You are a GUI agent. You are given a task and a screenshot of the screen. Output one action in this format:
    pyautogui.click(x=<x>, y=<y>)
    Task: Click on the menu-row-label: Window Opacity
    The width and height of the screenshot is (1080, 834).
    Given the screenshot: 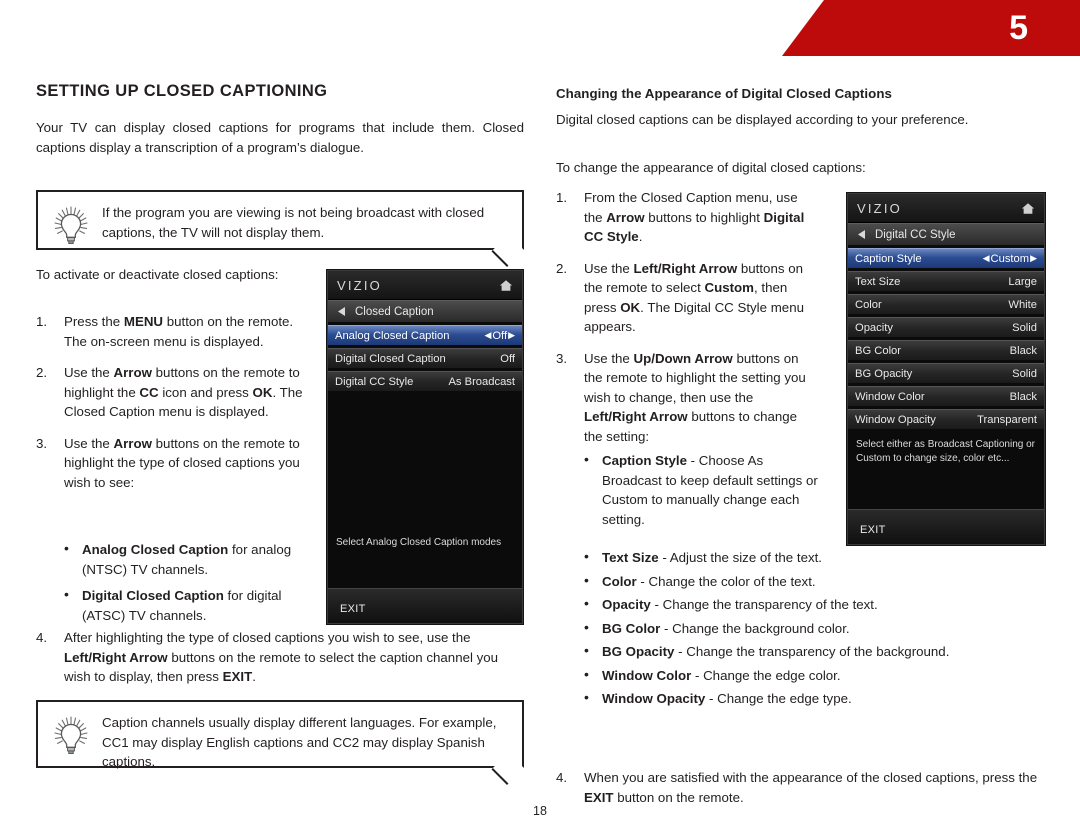 What is the action you would take?
    pyautogui.click(x=895, y=419)
    